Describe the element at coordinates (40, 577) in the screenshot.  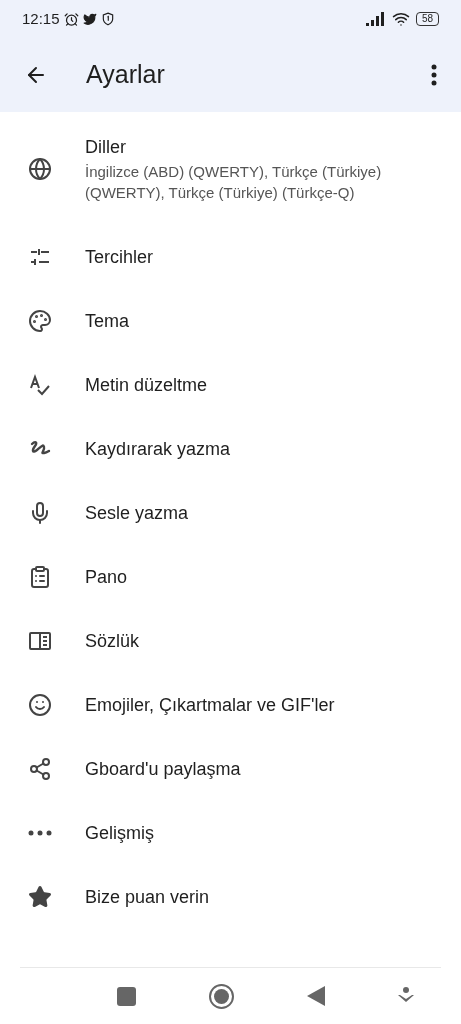
I see `clipboard-icon` at that location.